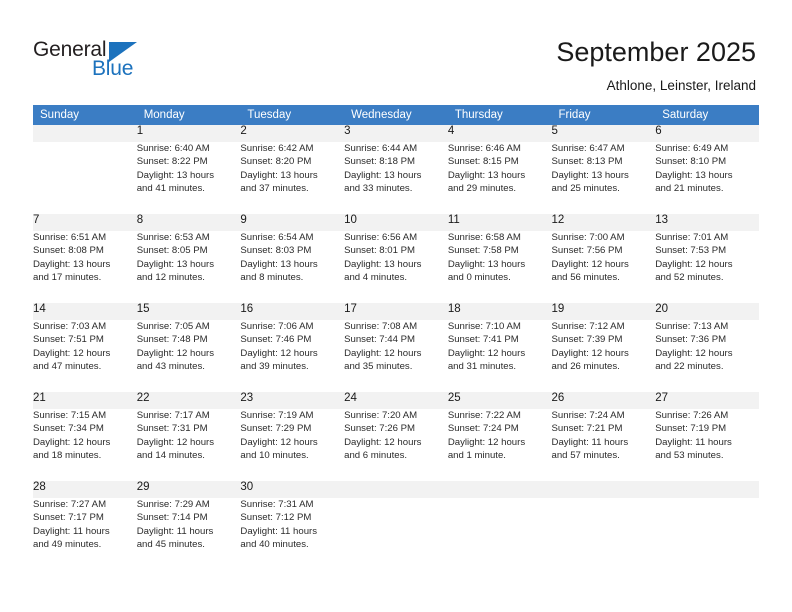  What do you see at coordinates (499, 400) in the screenshot?
I see `day-number: 25` at bounding box center [499, 400].